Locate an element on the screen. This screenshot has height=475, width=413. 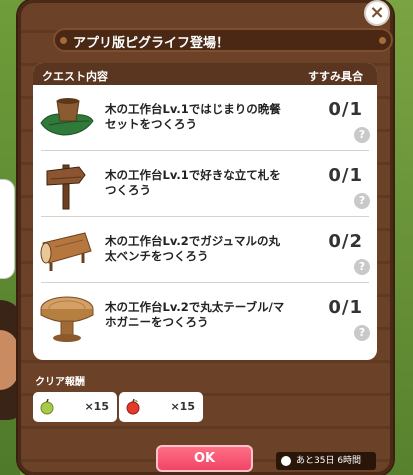
quest-text: 木の工作台Lv.1ではじまりの晩餐セットをつくろう is located at coordinates (193, 116).